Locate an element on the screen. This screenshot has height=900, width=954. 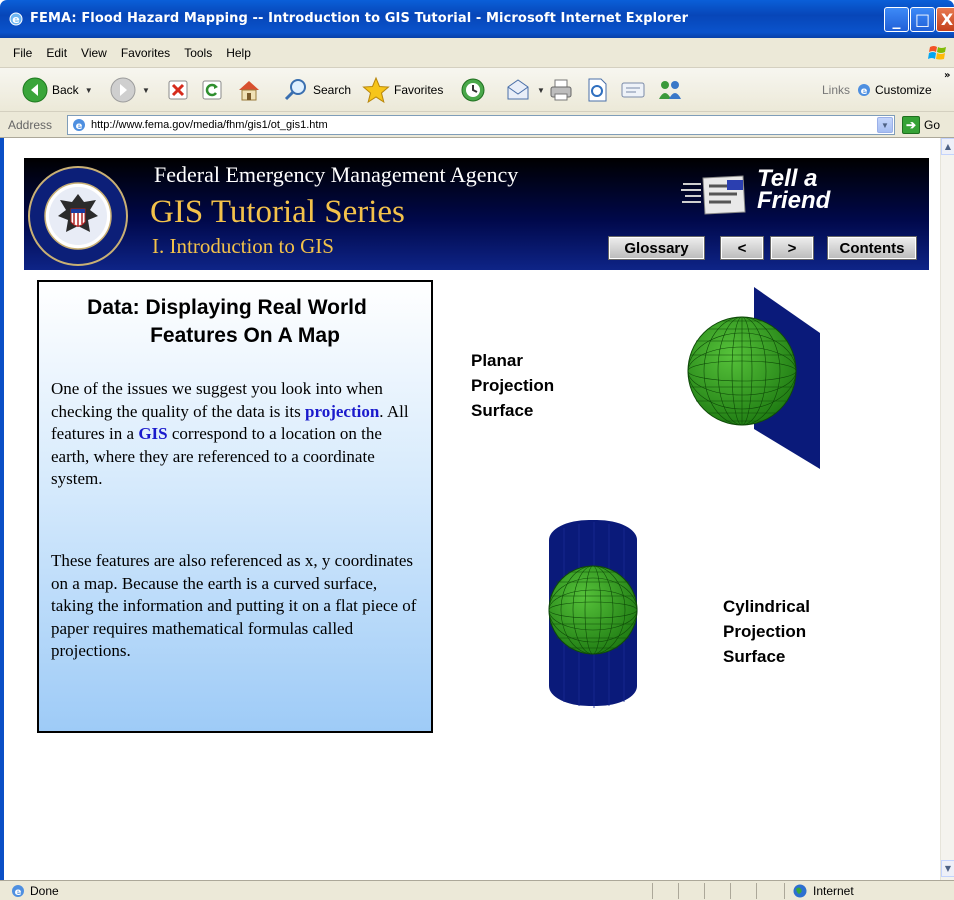
cyl-label-line-1: Cylindrical is located at coordinates (766, 606).